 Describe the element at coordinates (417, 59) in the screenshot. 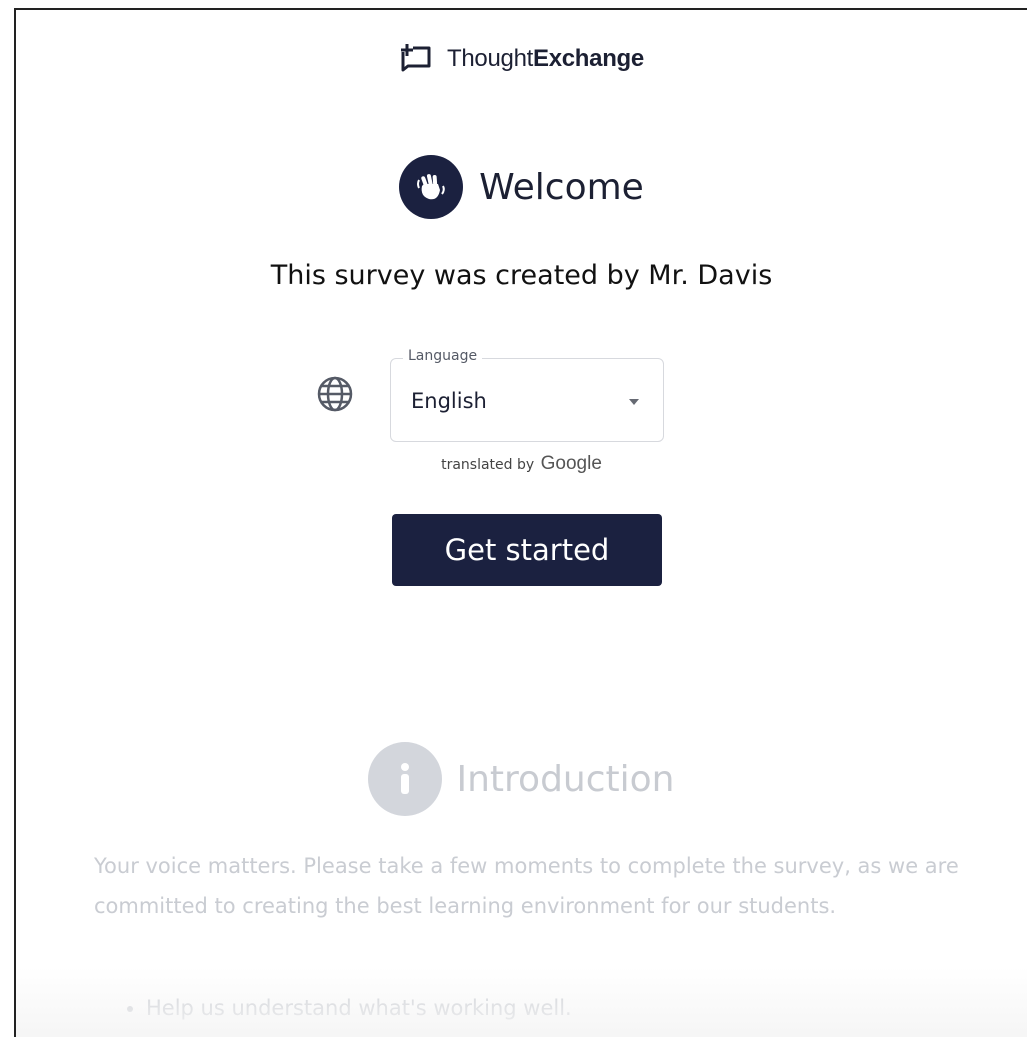

I see `chat-bubble-plus-icon` at that location.